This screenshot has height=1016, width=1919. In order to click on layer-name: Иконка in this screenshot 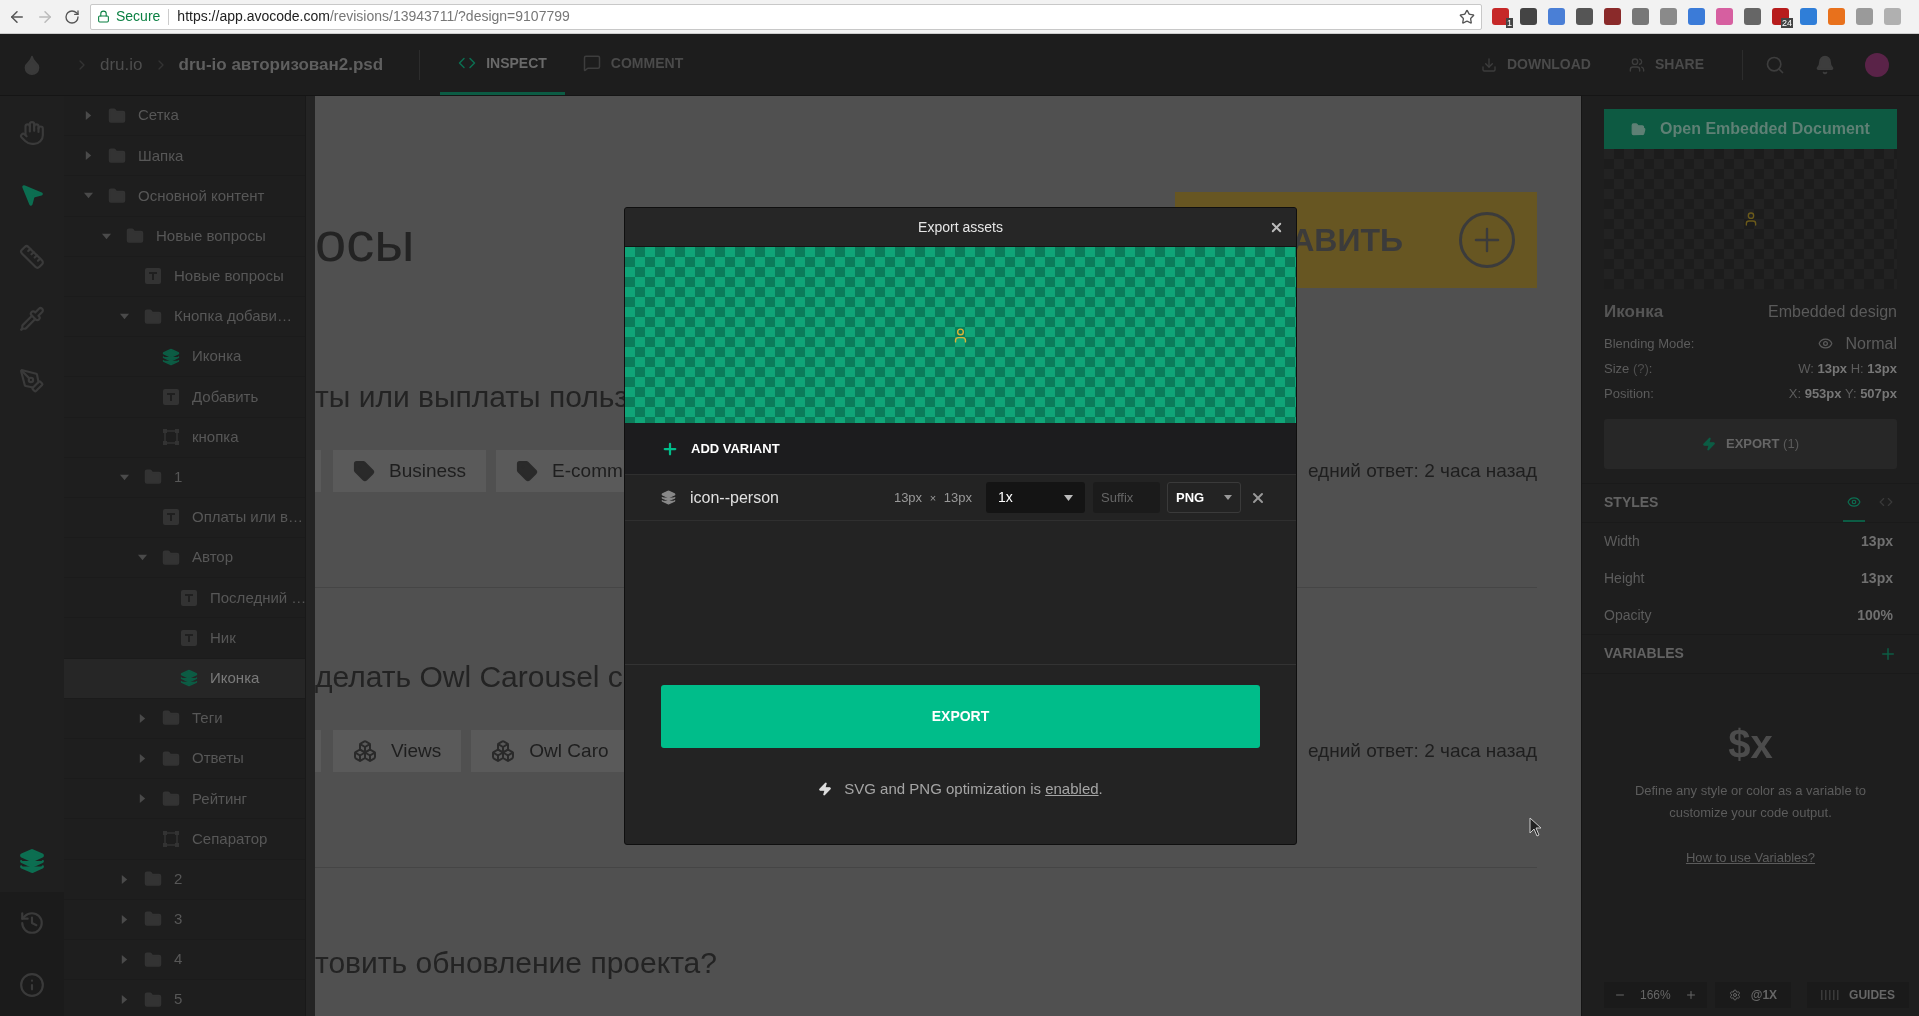, I will do `click(235, 677)`.